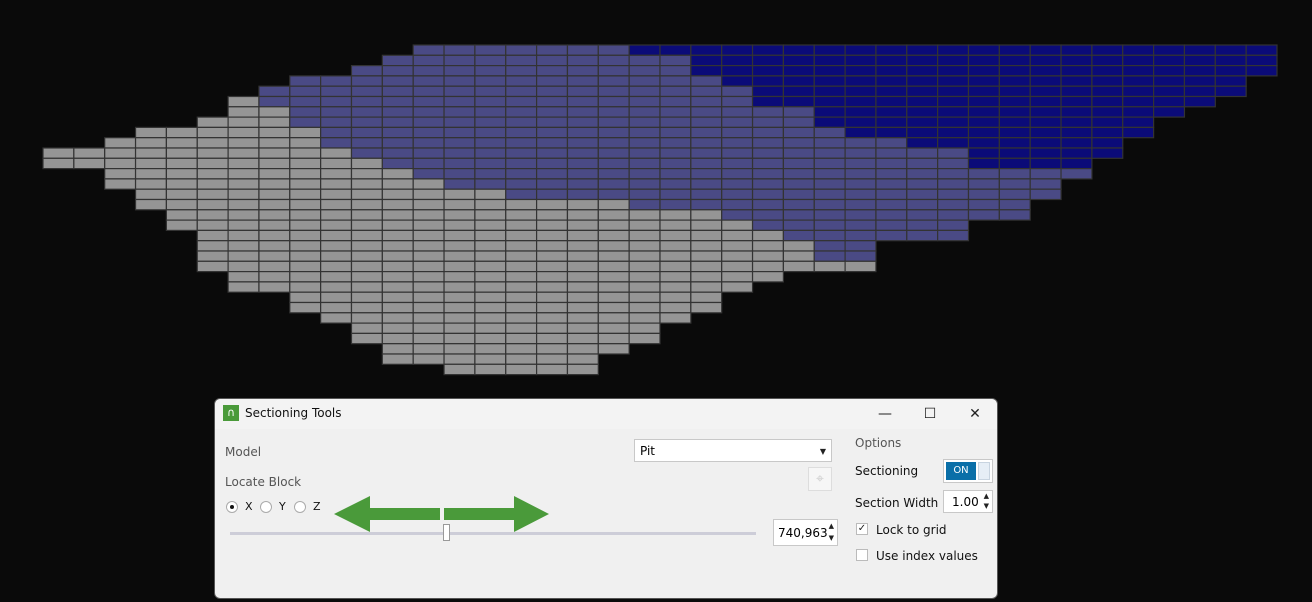  I want to click on locate-block-label: Locate Block, so click(263, 482).